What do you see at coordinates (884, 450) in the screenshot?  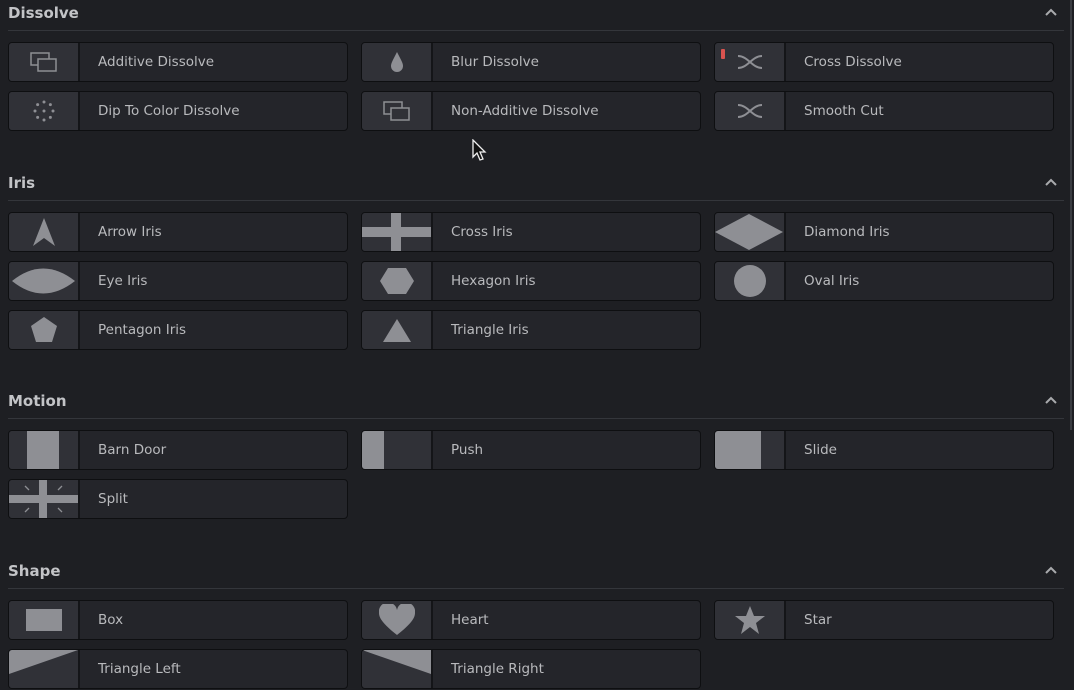 I see `transition-item-slide: Slide` at bounding box center [884, 450].